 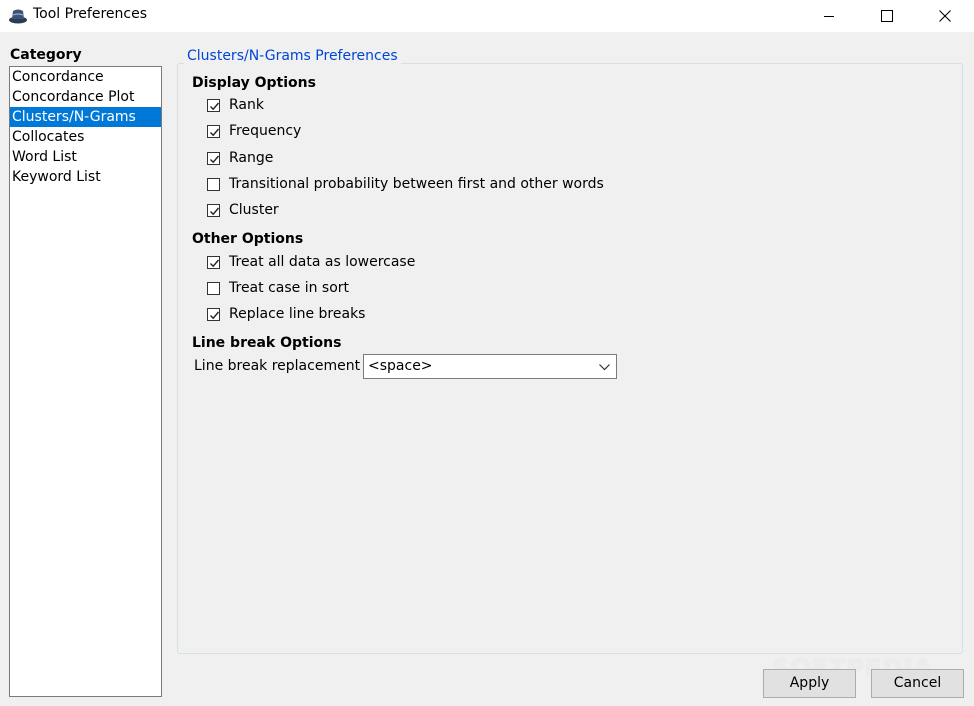 What do you see at coordinates (400, 366) in the screenshot?
I see `dropdown-selected-value: <space>` at bounding box center [400, 366].